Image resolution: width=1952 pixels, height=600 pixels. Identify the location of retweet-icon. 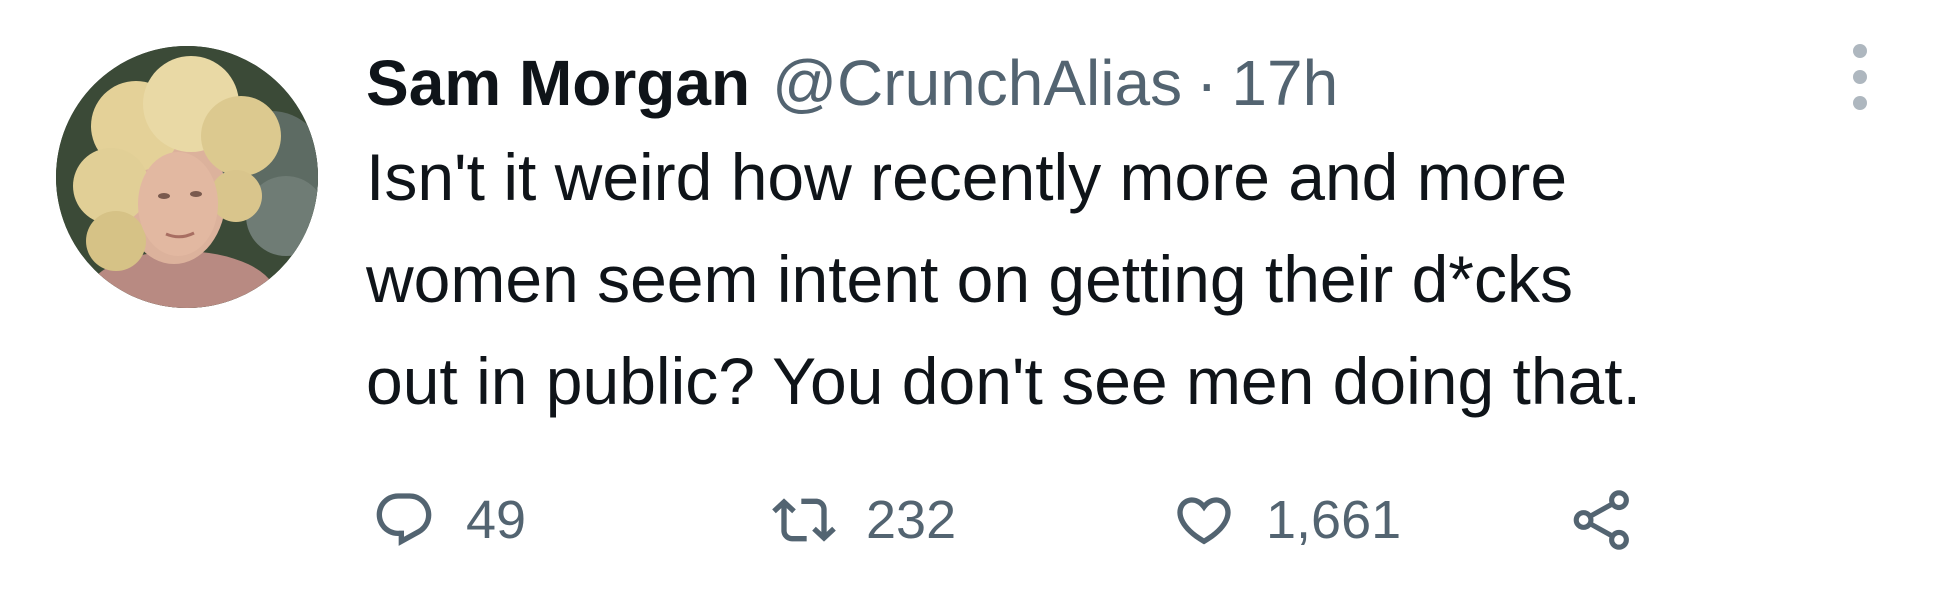
(804, 520).